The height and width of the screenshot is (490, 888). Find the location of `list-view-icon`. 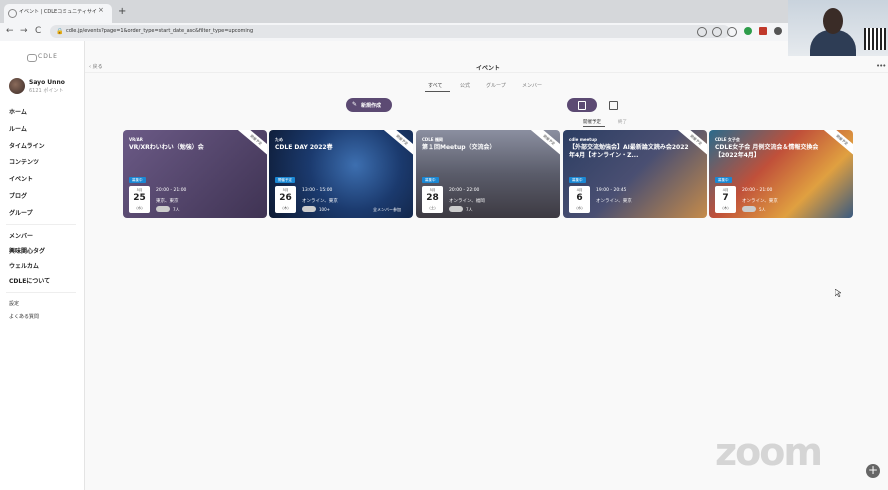

list-view-icon is located at coordinates (582, 105).